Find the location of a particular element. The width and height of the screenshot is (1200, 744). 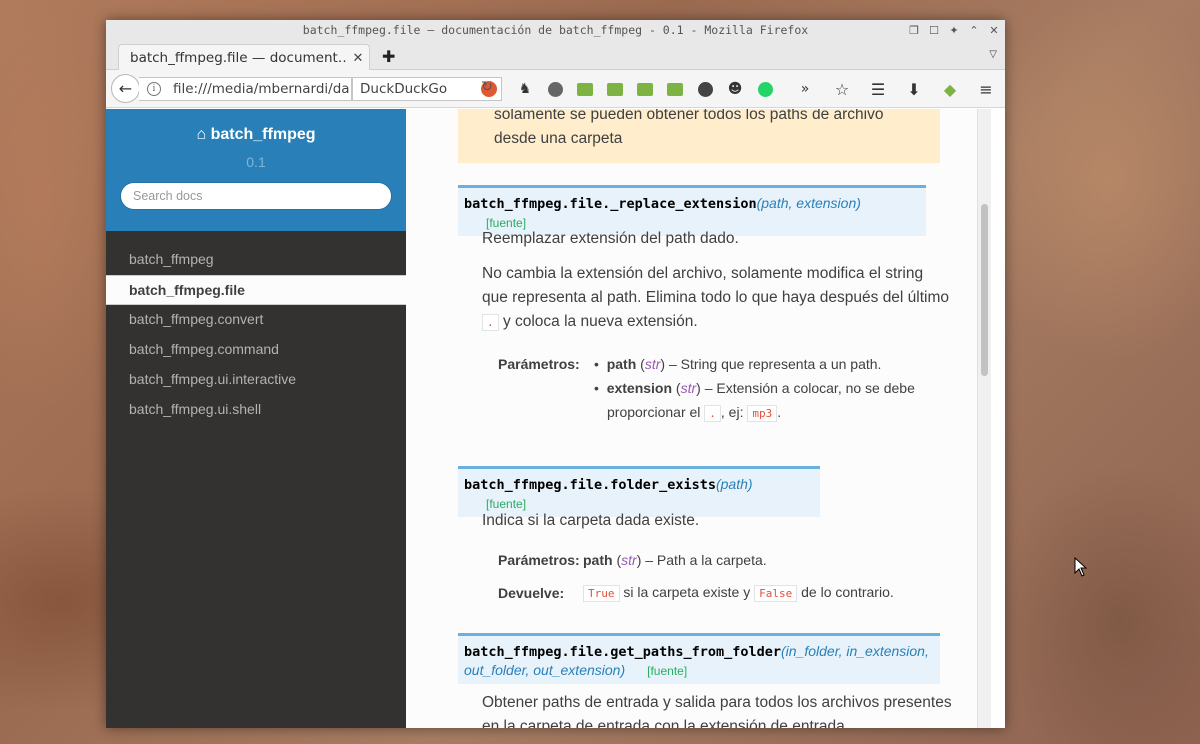

function-summary: Reemplazar extensión del path dado. is located at coordinates (610, 238).